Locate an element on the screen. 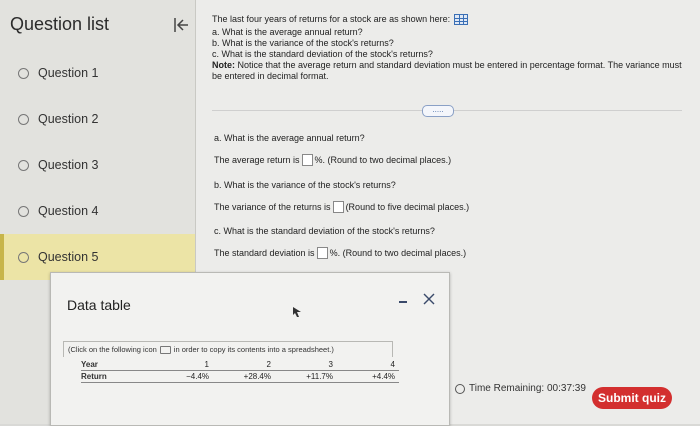 The width and height of the screenshot is (700, 426). minimize-icon is located at coordinates (403, 302).